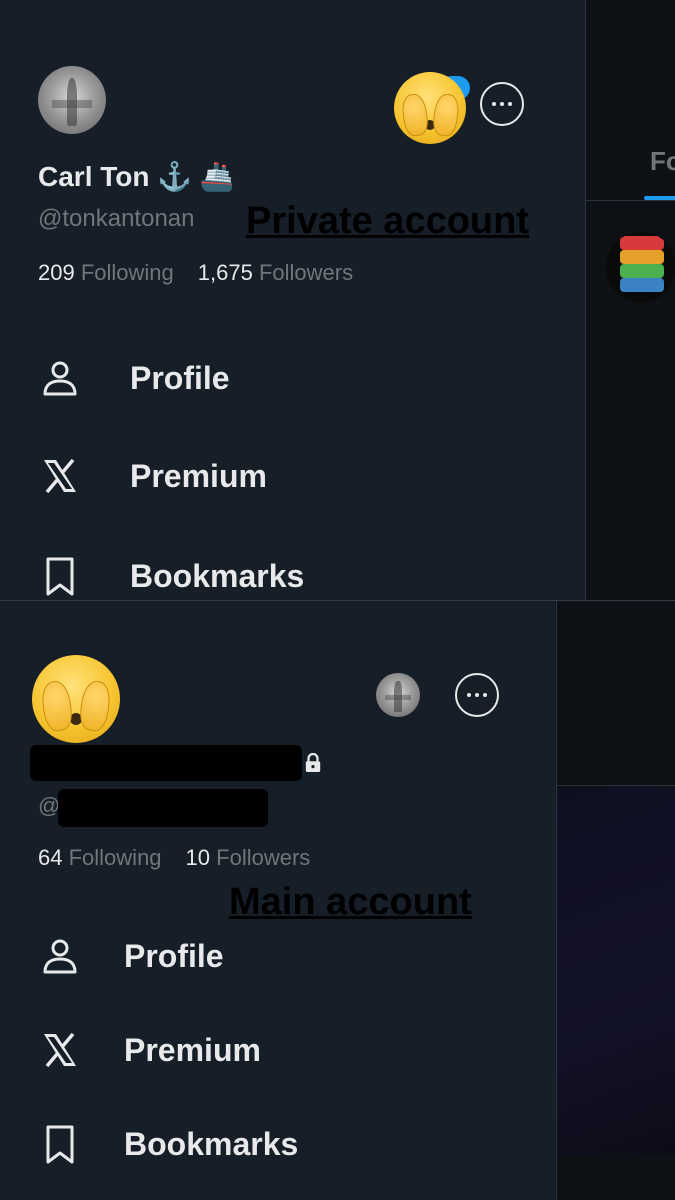  I want to click on username-handle: @tonkantonan, so click(116, 218).